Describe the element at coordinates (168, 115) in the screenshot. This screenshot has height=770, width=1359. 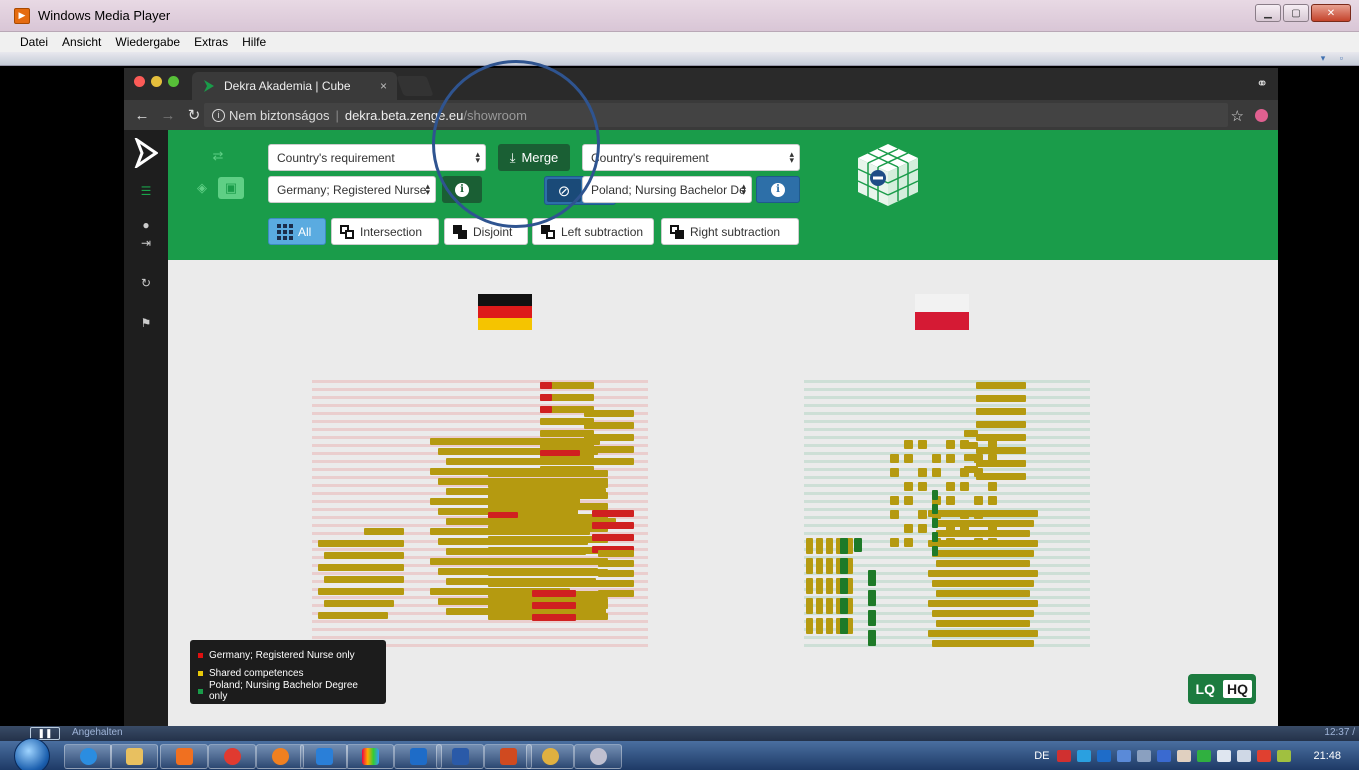
I see `forward-icon: →` at that location.